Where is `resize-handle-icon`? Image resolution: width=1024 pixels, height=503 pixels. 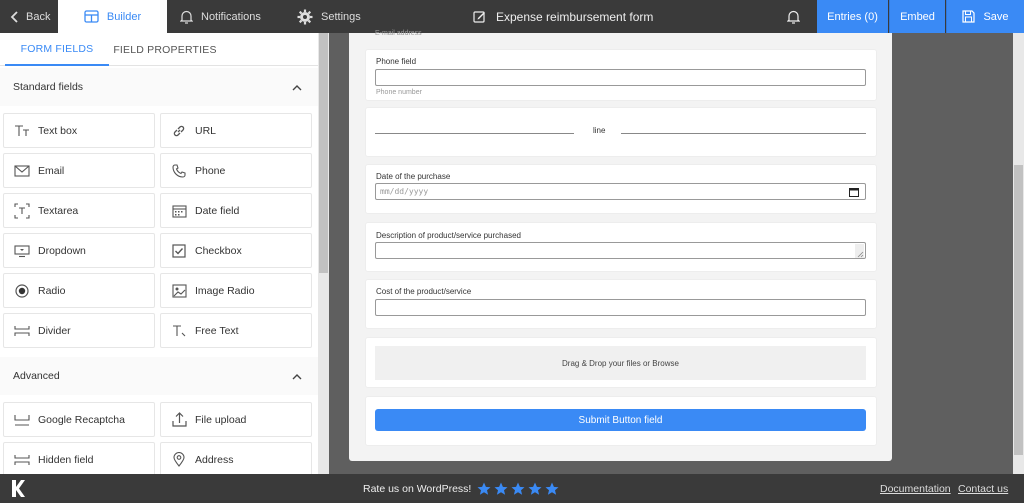
resize-handle-icon is located at coordinates (859, 251).